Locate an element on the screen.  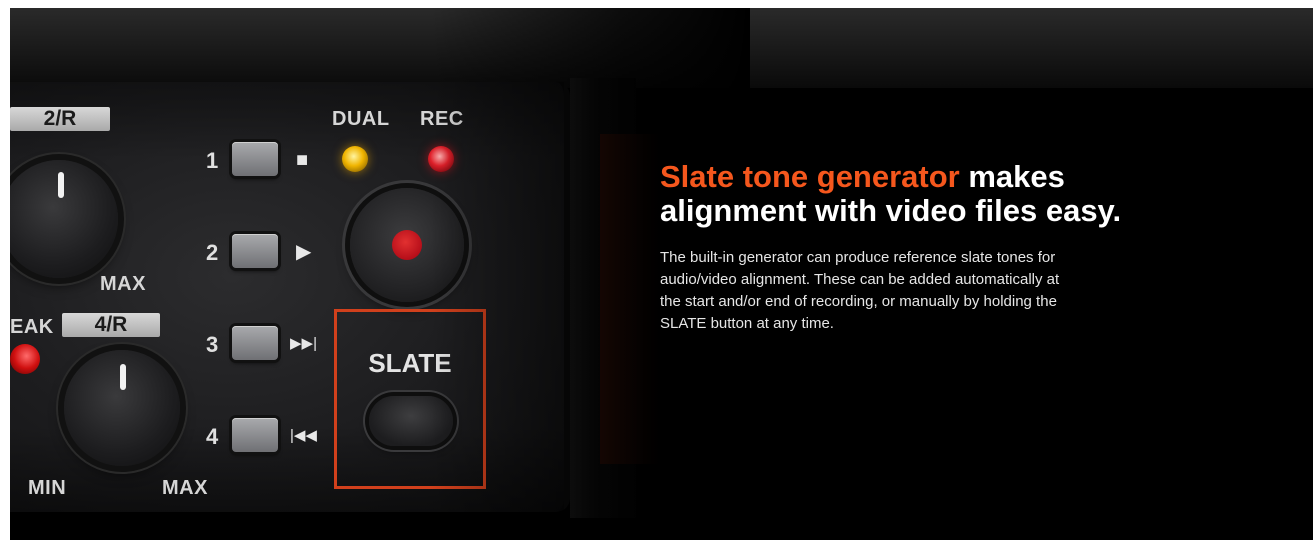
min-label: MIN is located at coordinates (47, 488).